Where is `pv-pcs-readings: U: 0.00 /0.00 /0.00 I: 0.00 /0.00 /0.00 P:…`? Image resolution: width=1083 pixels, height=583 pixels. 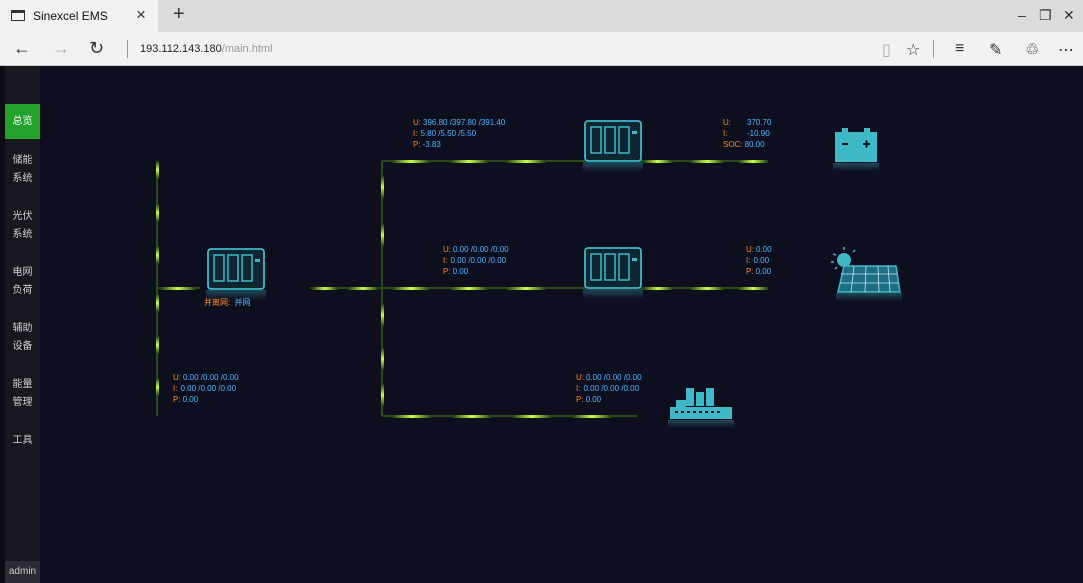 pv-pcs-readings: U: 0.00 /0.00 /0.00 I: 0.00 /0.00 /0.00 P:… is located at coordinates (476, 260).